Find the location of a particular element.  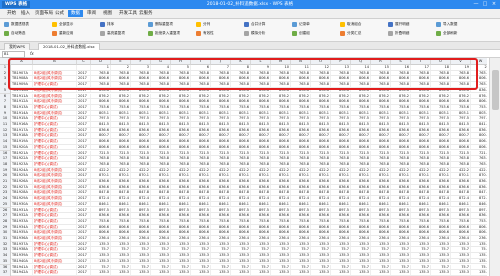

menu-1: 开始 is located at coordinates (11, 13).